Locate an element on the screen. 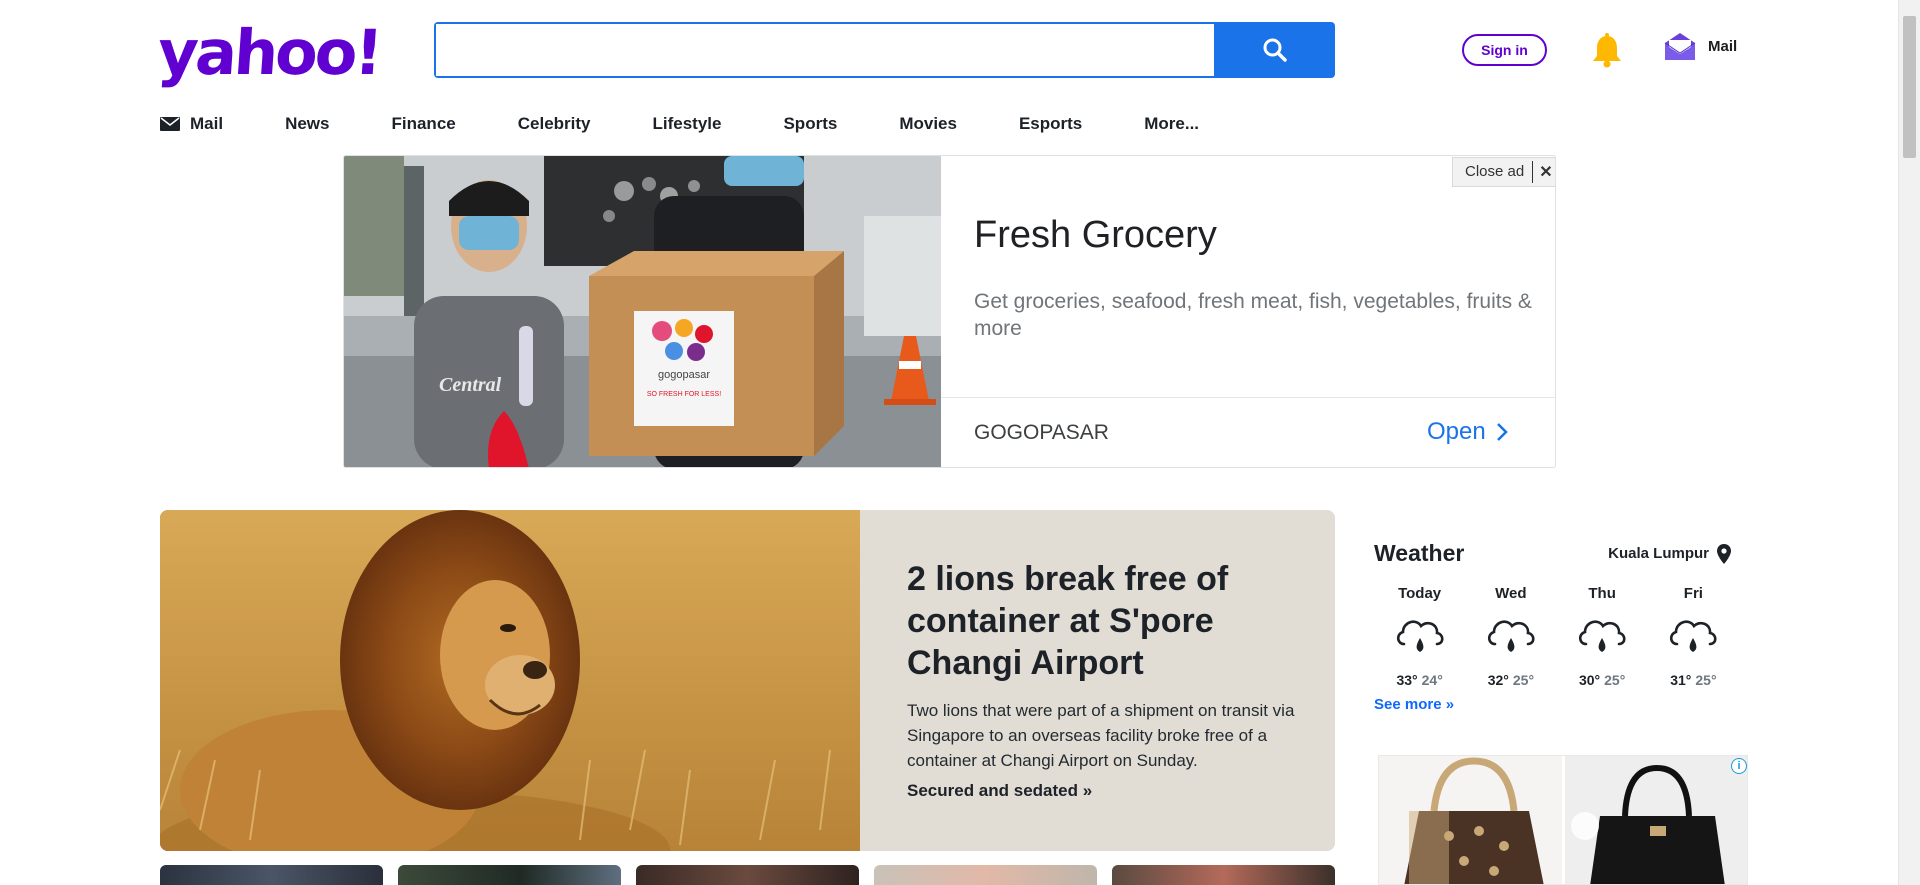 This screenshot has height=885, width=1920. forecast-day: Today 33° 24° is located at coordinates (1419, 636).